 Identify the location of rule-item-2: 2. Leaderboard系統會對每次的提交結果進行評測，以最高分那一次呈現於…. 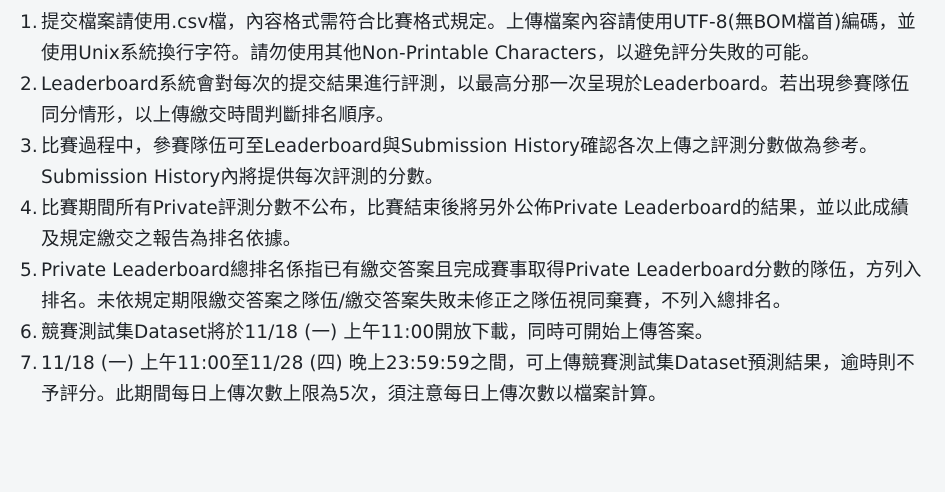
(473, 100).